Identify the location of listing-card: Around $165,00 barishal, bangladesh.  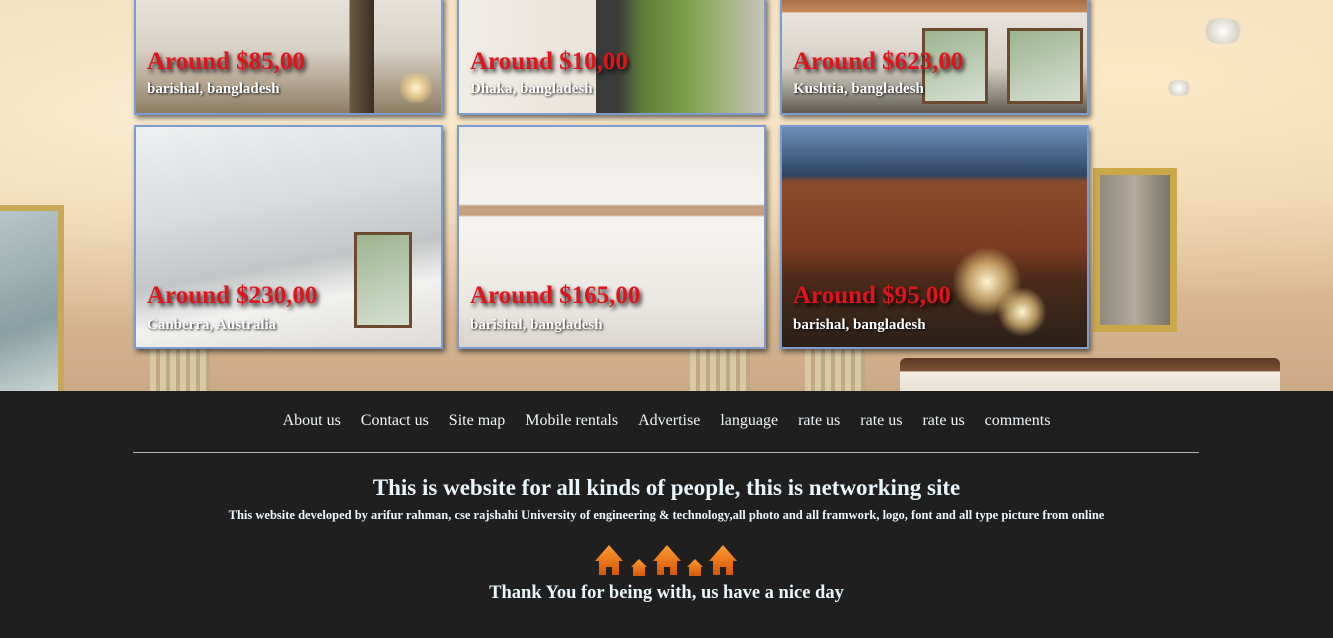
(611, 237).